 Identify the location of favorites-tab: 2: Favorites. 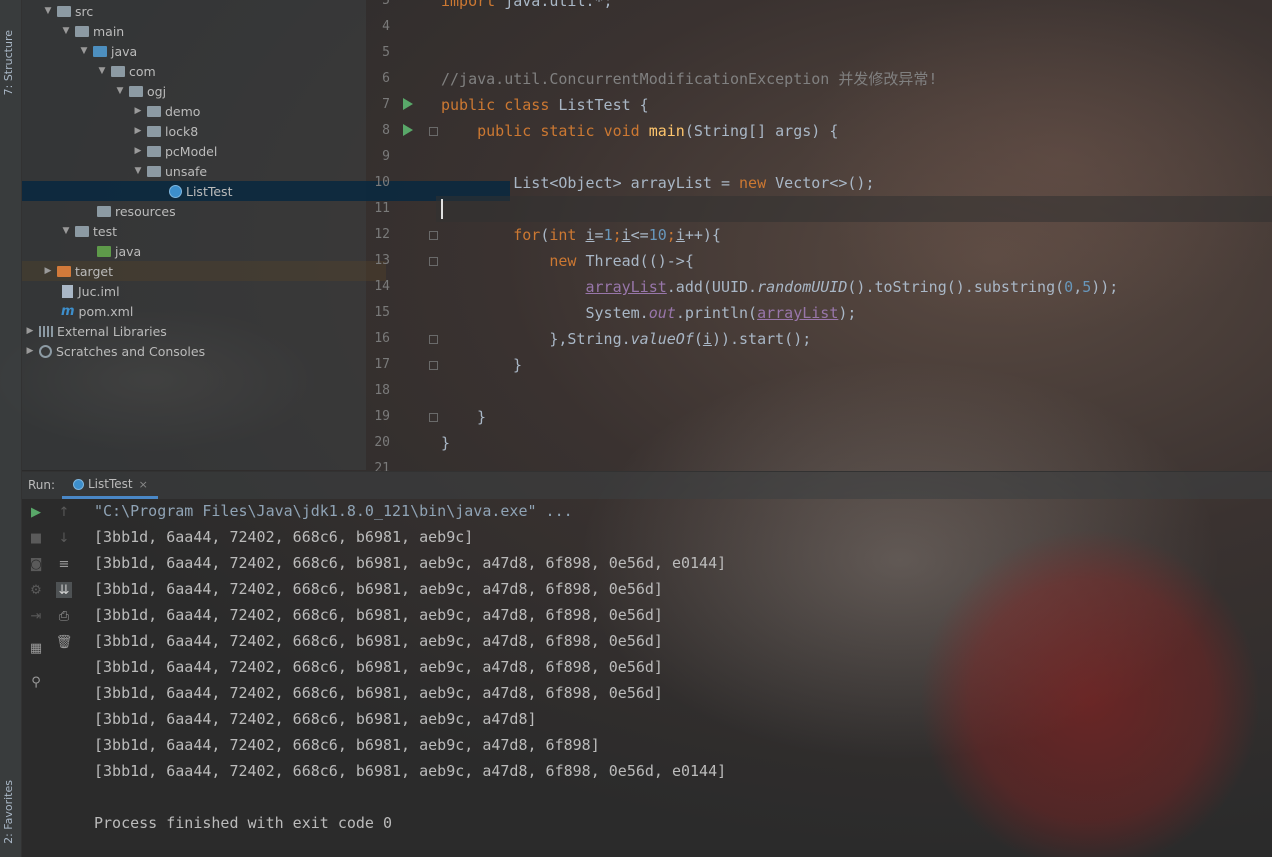
(8, 812).